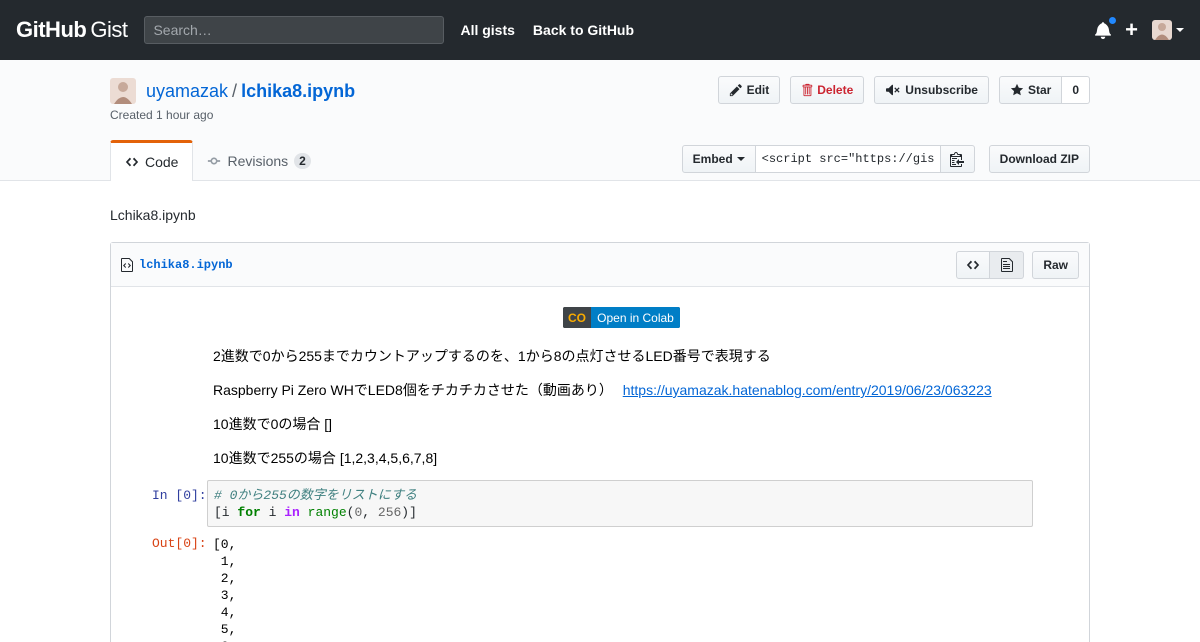 The width and height of the screenshot is (1200, 642). I want to click on download-zip-button: Download ZIP, so click(1039, 159).